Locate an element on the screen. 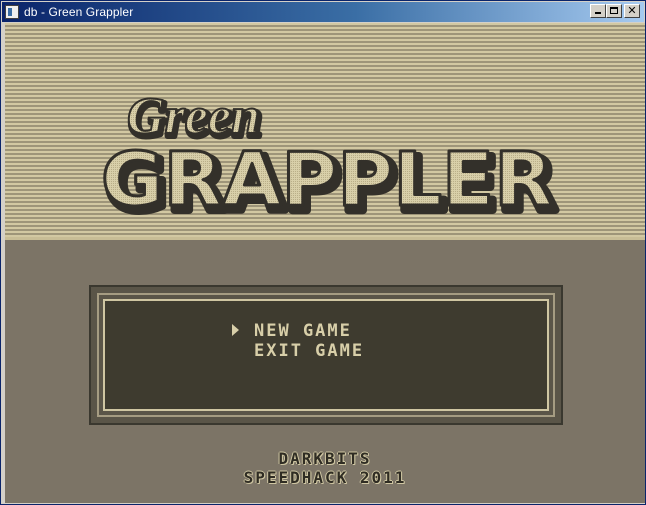 The height and width of the screenshot is (505, 646). window-controls: ✕ is located at coordinates (615, 11).